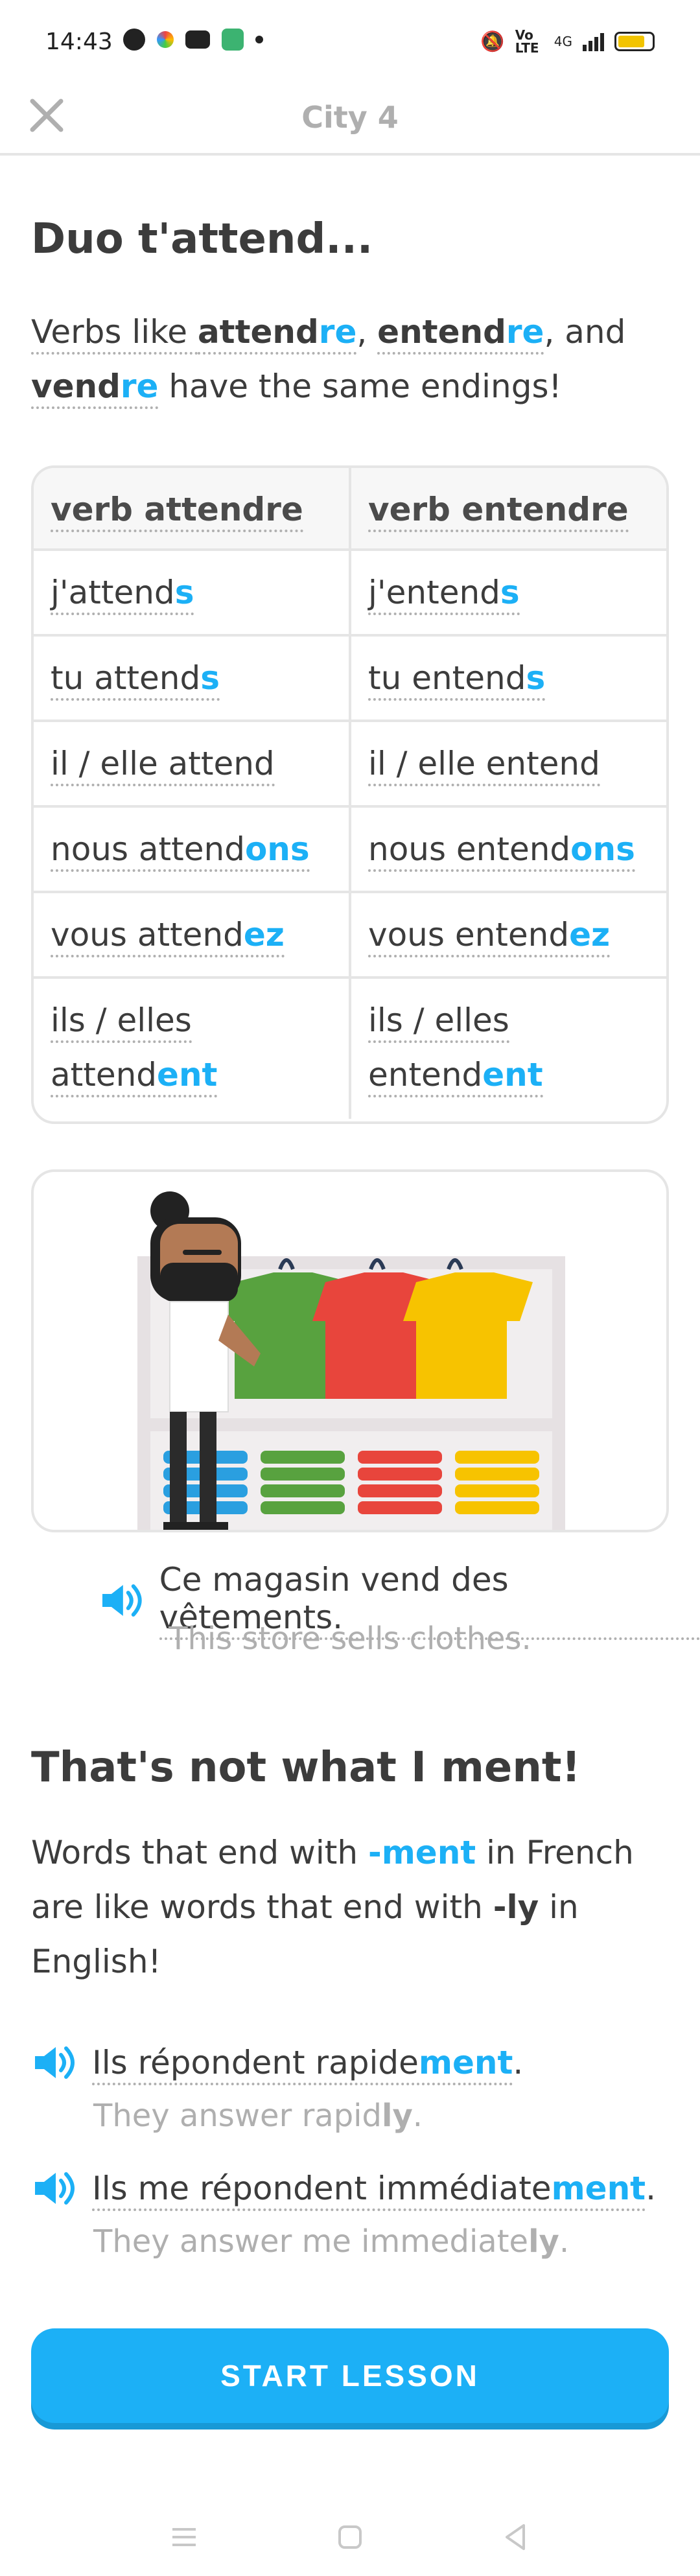 This screenshot has height=2576, width=700. I want to click on french-sentence: Ils me répondent immédiatement., so click(374, 2190).